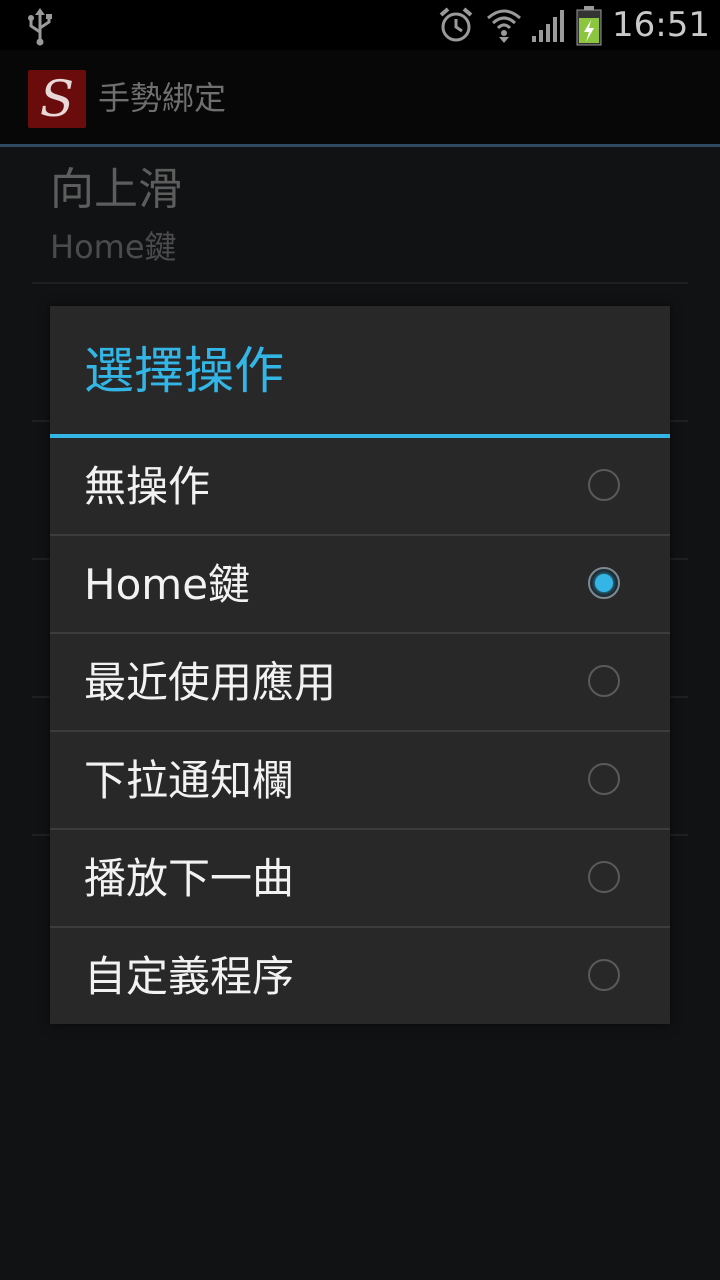  What do you see at coordinates (360, 25) in the screenshot?
I see `status-bar: 16:51` at bounding box center [360, 25].